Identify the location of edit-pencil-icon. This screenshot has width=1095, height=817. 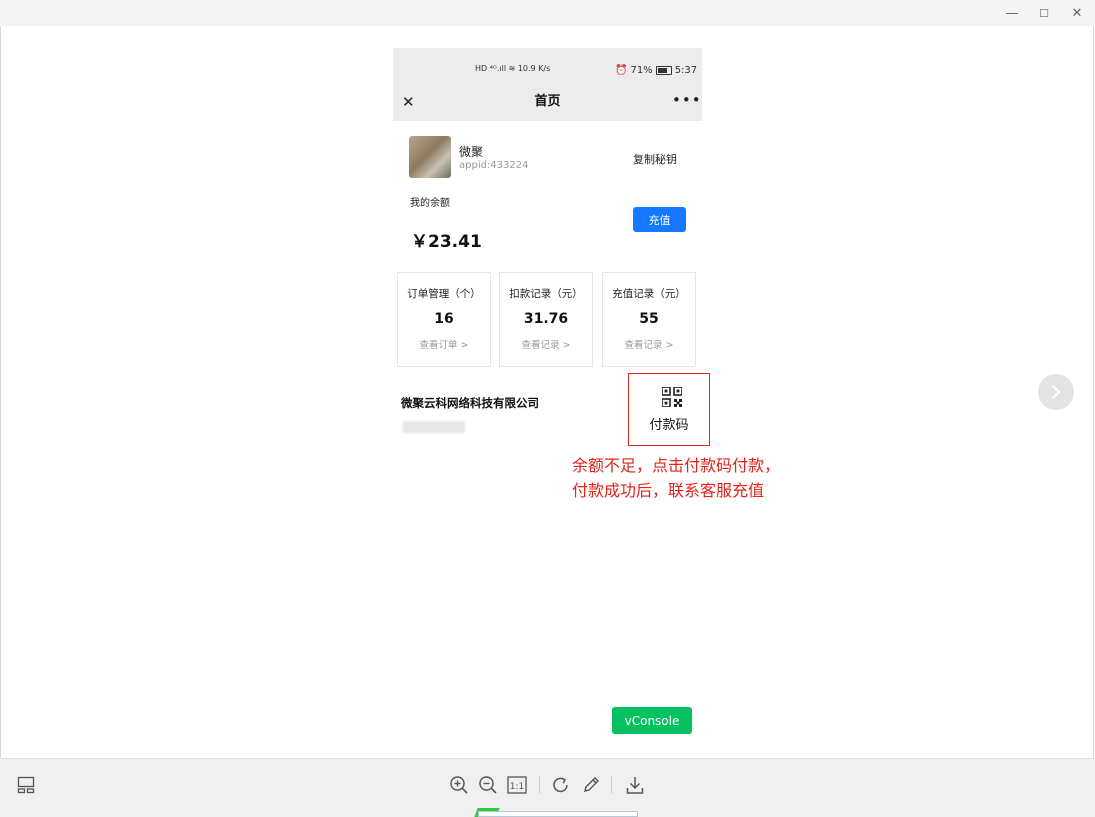
(591, 785).